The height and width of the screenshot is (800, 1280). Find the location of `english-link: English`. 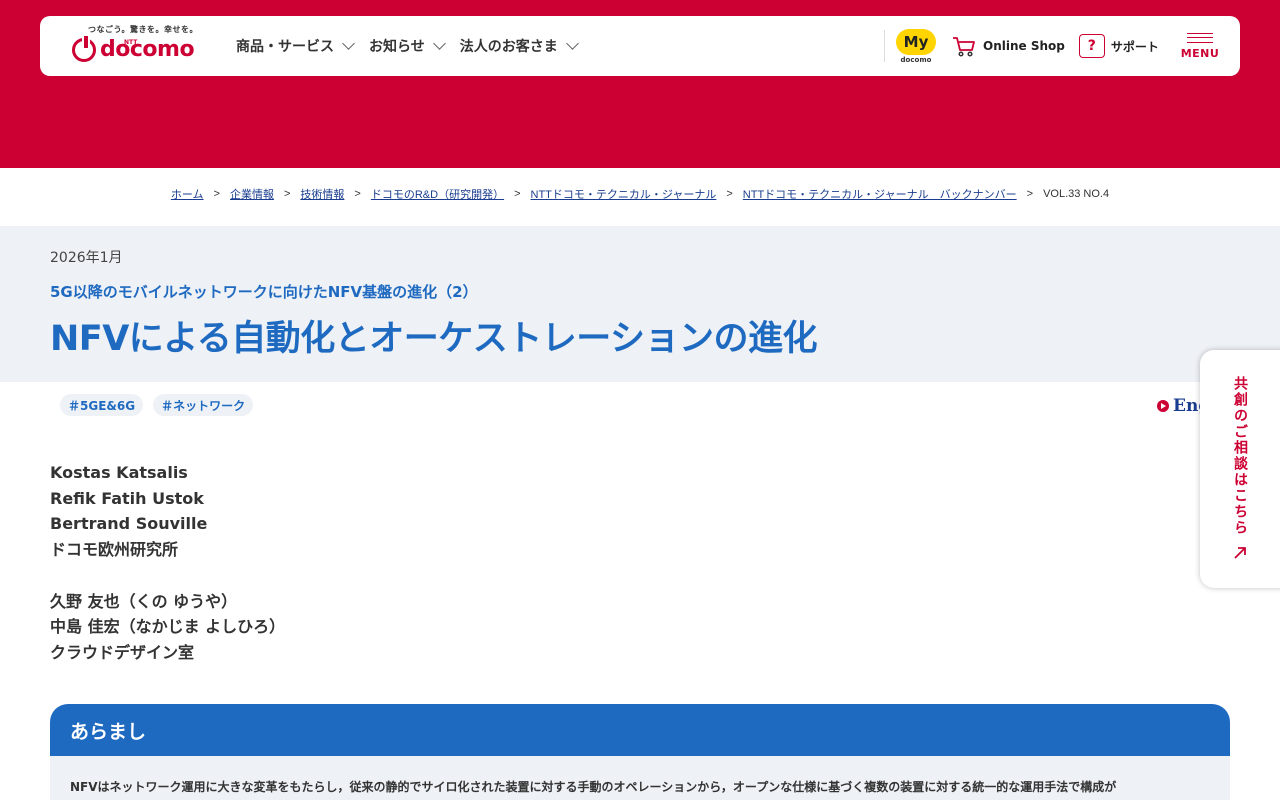

english-link: English is located at coordinates (1178, 406).